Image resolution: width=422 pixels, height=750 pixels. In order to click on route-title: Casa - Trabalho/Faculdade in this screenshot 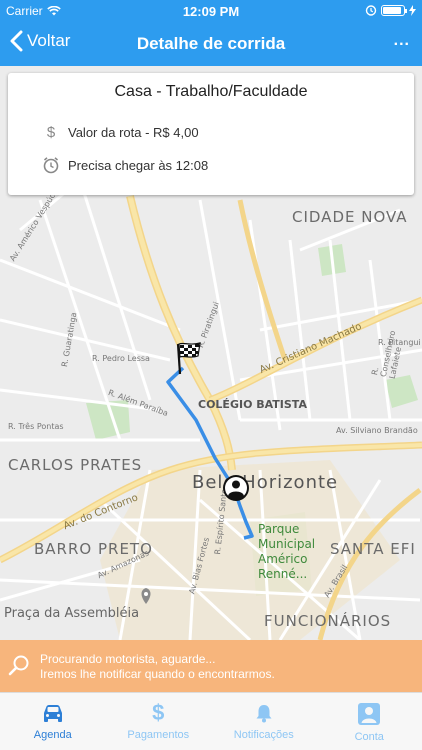, I will do `click(211, 91)`.